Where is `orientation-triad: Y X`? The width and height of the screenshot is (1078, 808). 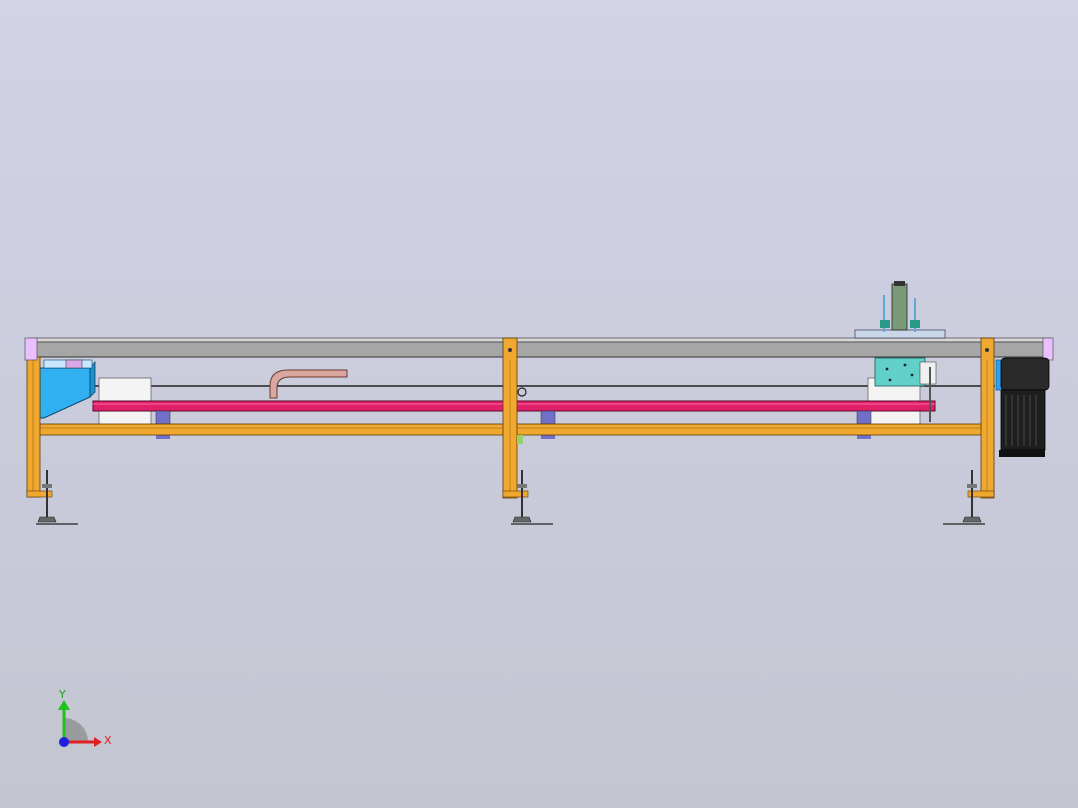
orientation-triad: Y X is located at coordinates (83, 721).